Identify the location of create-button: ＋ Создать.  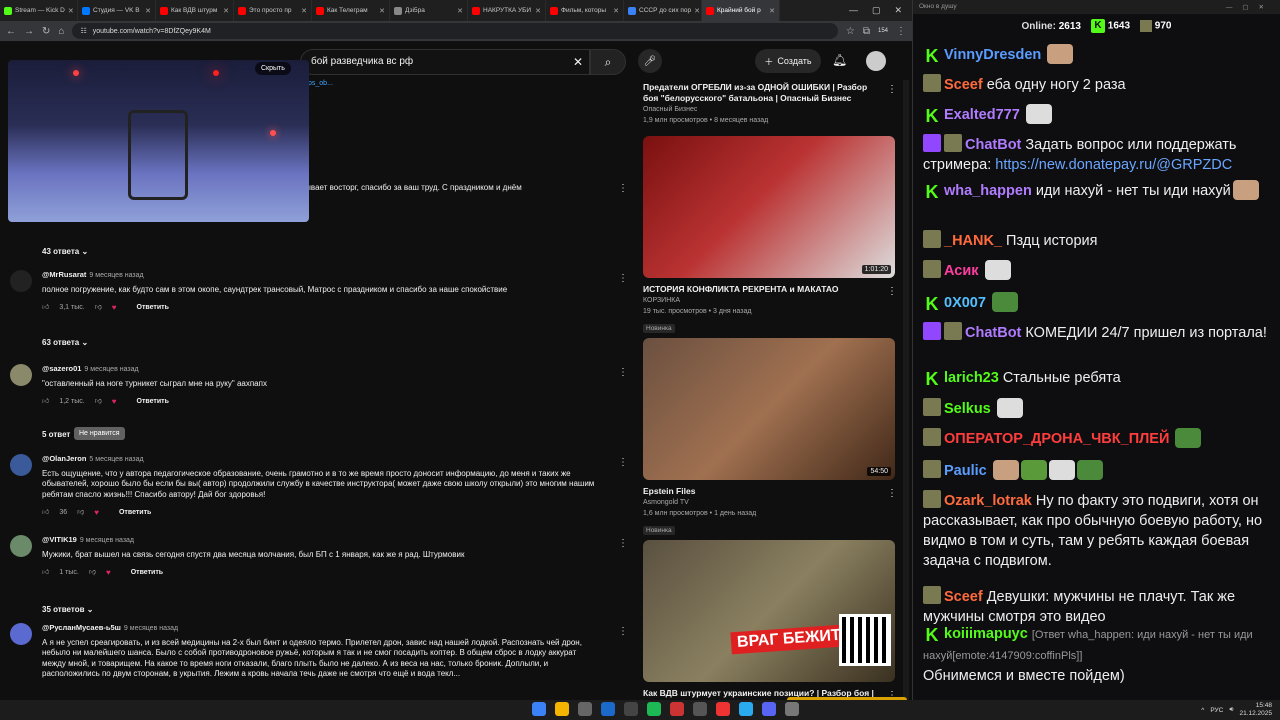
(788, 61).